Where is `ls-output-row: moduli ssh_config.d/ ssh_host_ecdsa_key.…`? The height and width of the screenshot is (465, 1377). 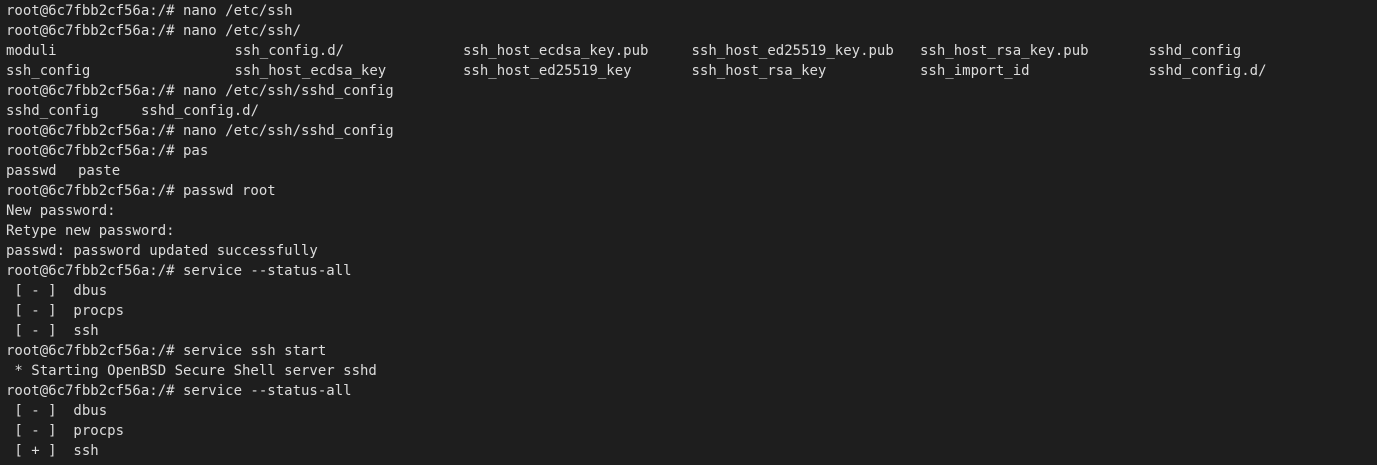 ls-output-row: moduli ssh_config.d/ ssh_host_ecdsa_key.… is located at coordinates (691, 51).